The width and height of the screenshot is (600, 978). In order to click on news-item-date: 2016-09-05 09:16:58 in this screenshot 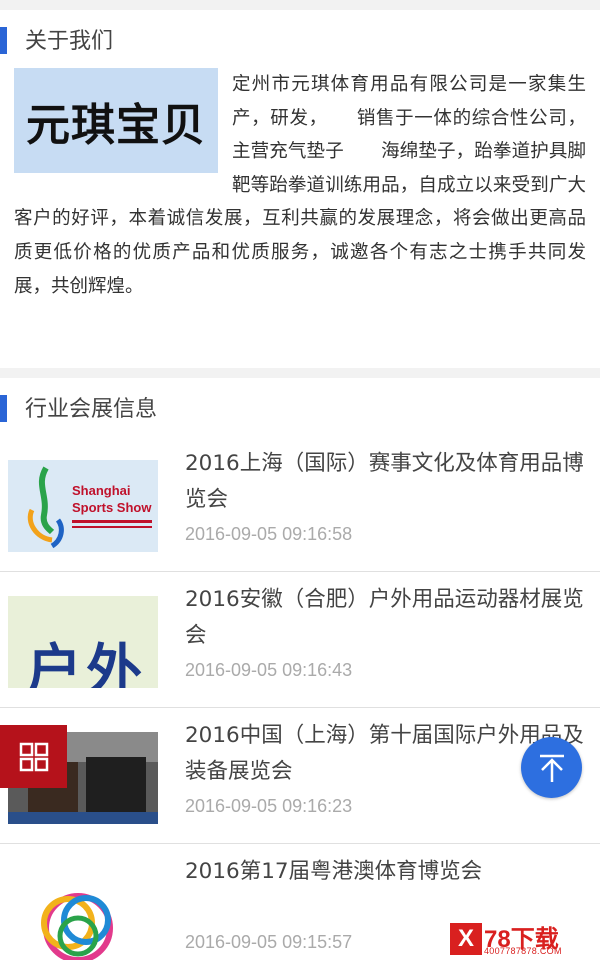, I will do `click(269, 534)`.